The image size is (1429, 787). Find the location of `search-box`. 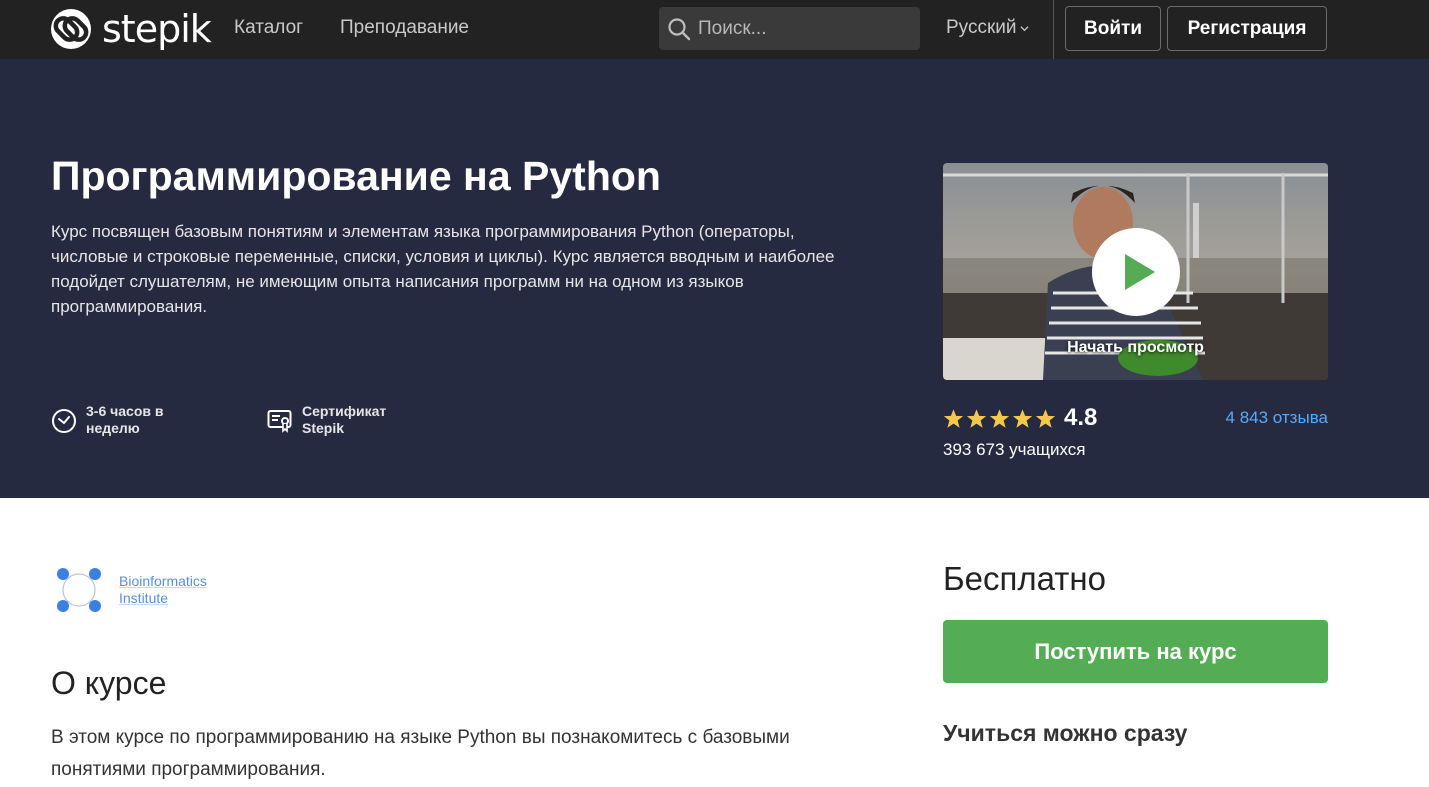

search-box is located at coordinates (789, 28).